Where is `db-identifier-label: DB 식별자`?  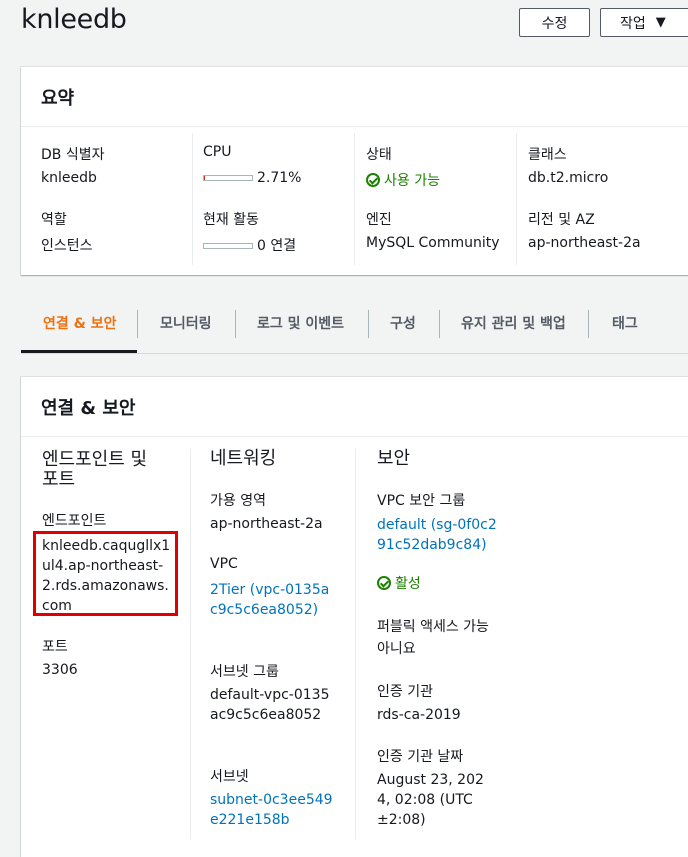 db-identifier-label: DB 식별자 is located at coordinates (73, 155).